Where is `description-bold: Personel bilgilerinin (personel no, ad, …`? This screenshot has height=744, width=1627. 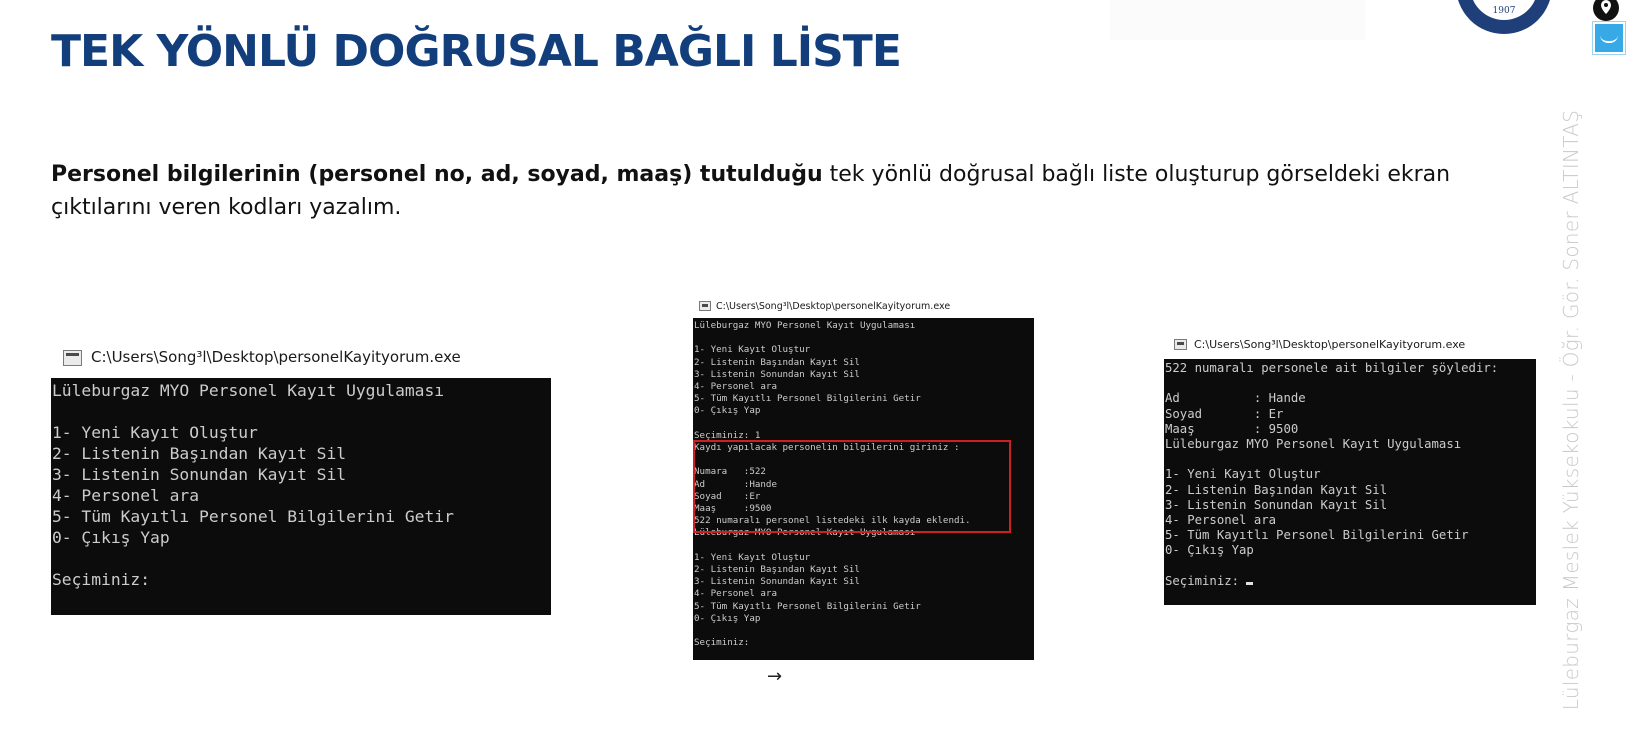
description-bold: Personel bilgilerinin (personel no, ad, … is located at coordinates (437, 174).